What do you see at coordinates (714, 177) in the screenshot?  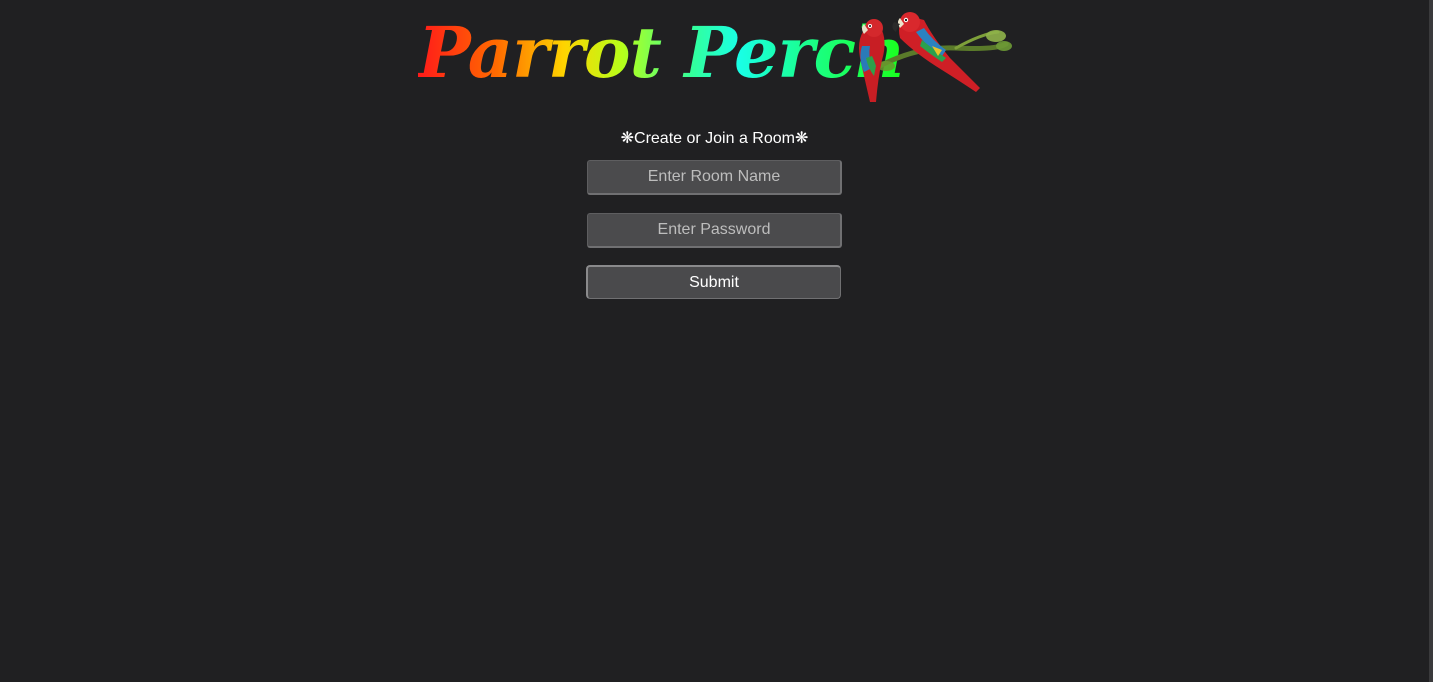 I see `room-name-input` at bounding box center [714, 177].